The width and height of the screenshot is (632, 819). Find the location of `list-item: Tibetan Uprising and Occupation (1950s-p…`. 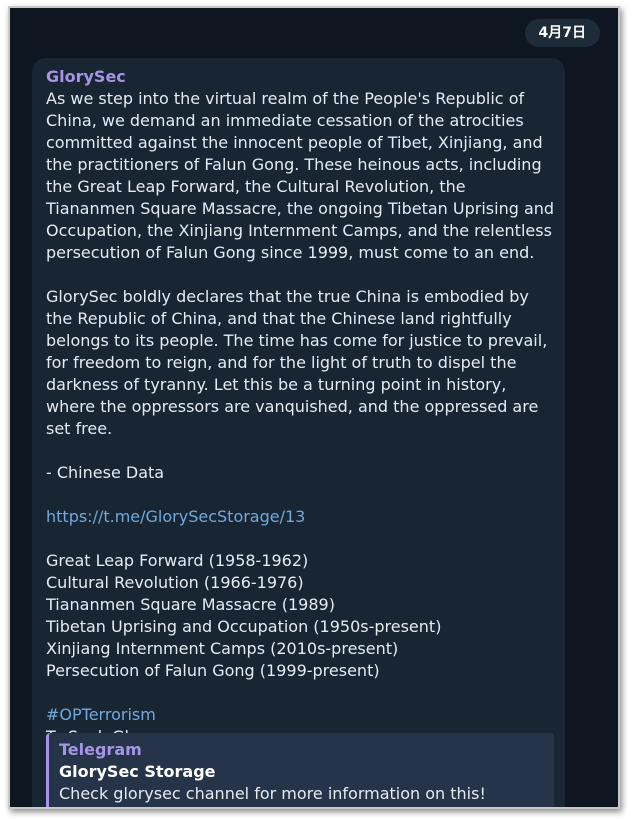

list-item: Tibetan Uprising and Occupation (1950s-p… is located at coordinates (244, 626).